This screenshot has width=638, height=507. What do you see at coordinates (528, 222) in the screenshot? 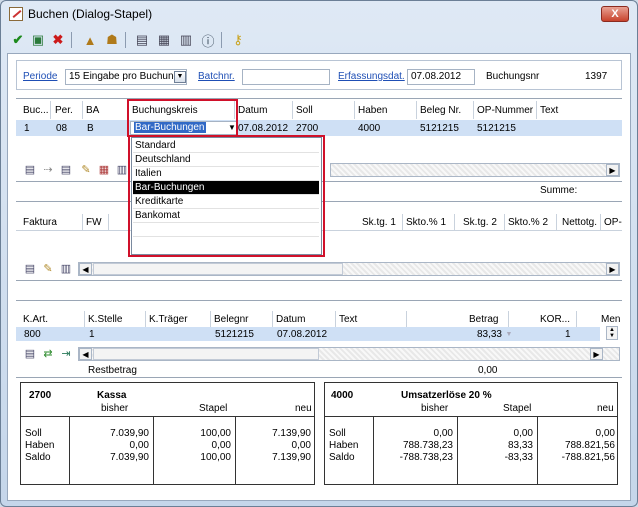
I see `col-skto2: Skto.% 2` at bounding box center [528, 222].